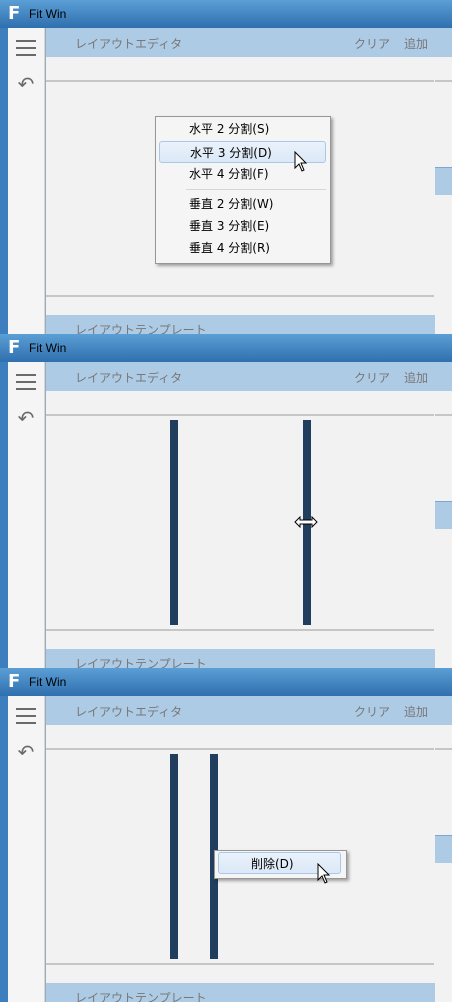 The height and width of the screenshot is (1002, 452). I want to click on menu-item-vertical-3: 垂直 3 分割(E), so click(242, 226).